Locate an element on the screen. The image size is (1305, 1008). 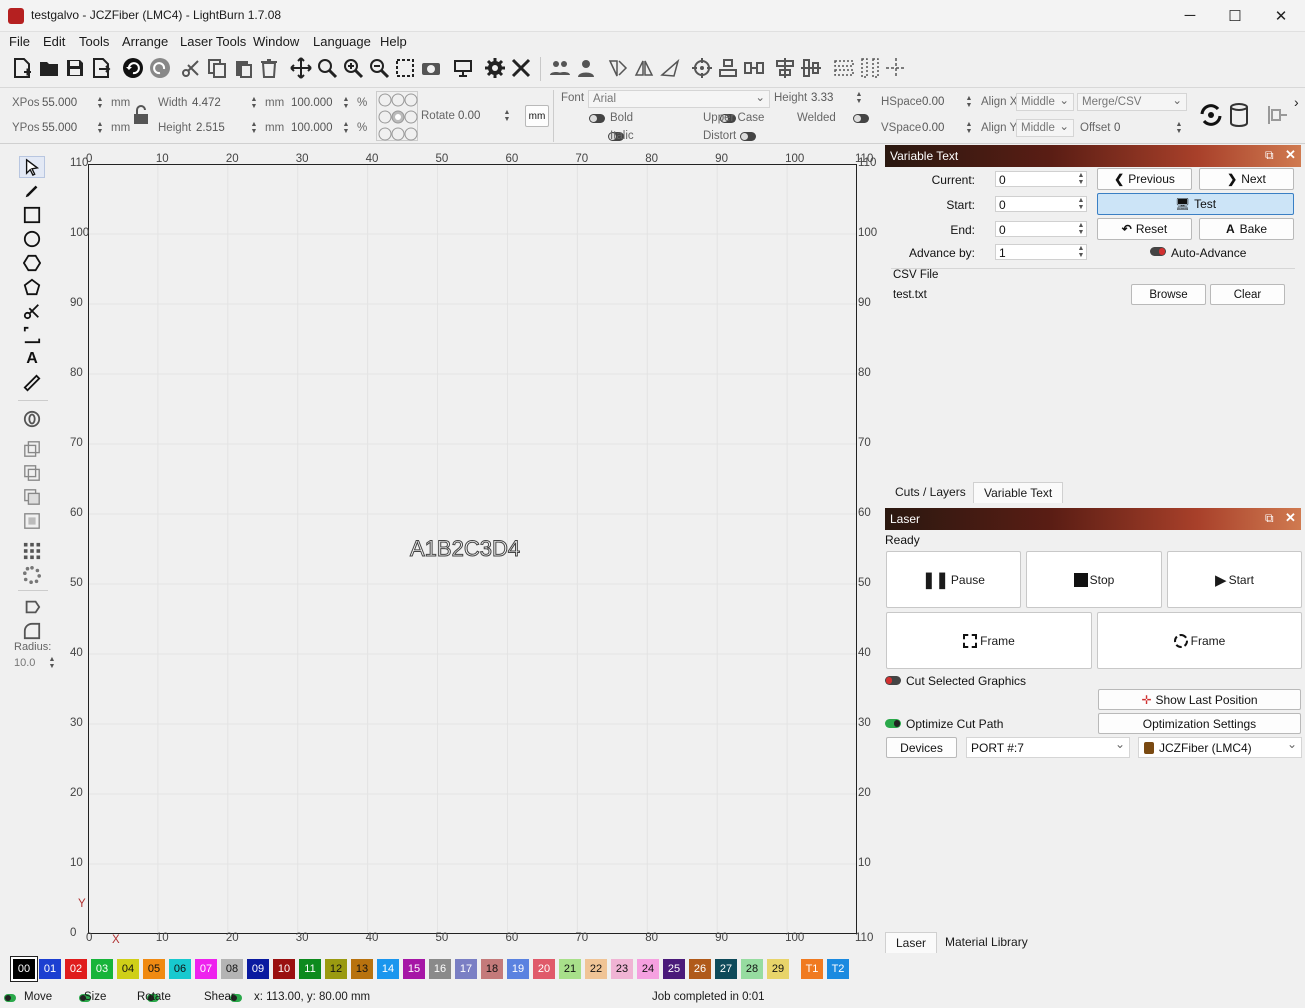
cut-icon is located at coordinates (191, 68).